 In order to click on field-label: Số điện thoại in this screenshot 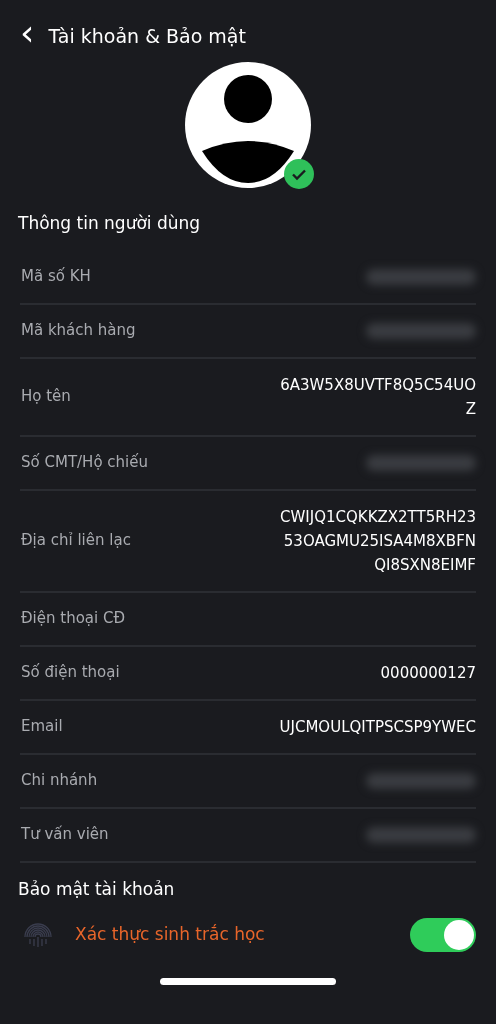, I will do `click(70, 673)`.